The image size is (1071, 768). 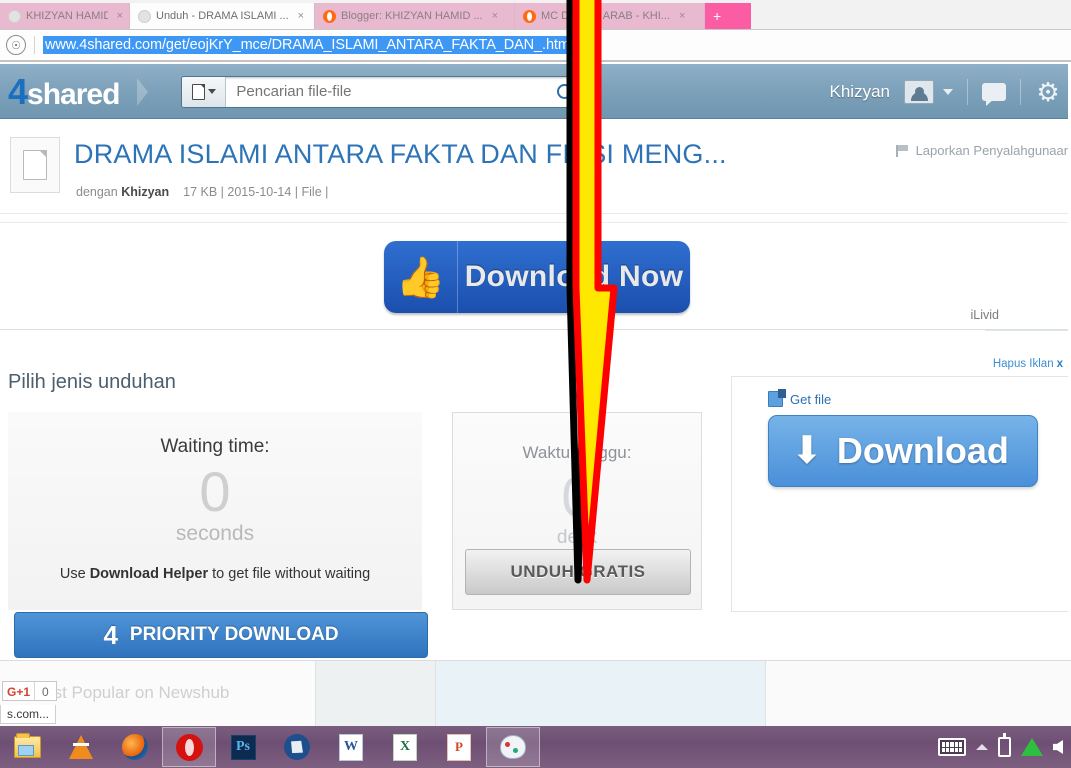 What do you see at coordinates (918, 694) in the screenshot?
I see `bottom-cell-filler` at bounding box center [918, 694].